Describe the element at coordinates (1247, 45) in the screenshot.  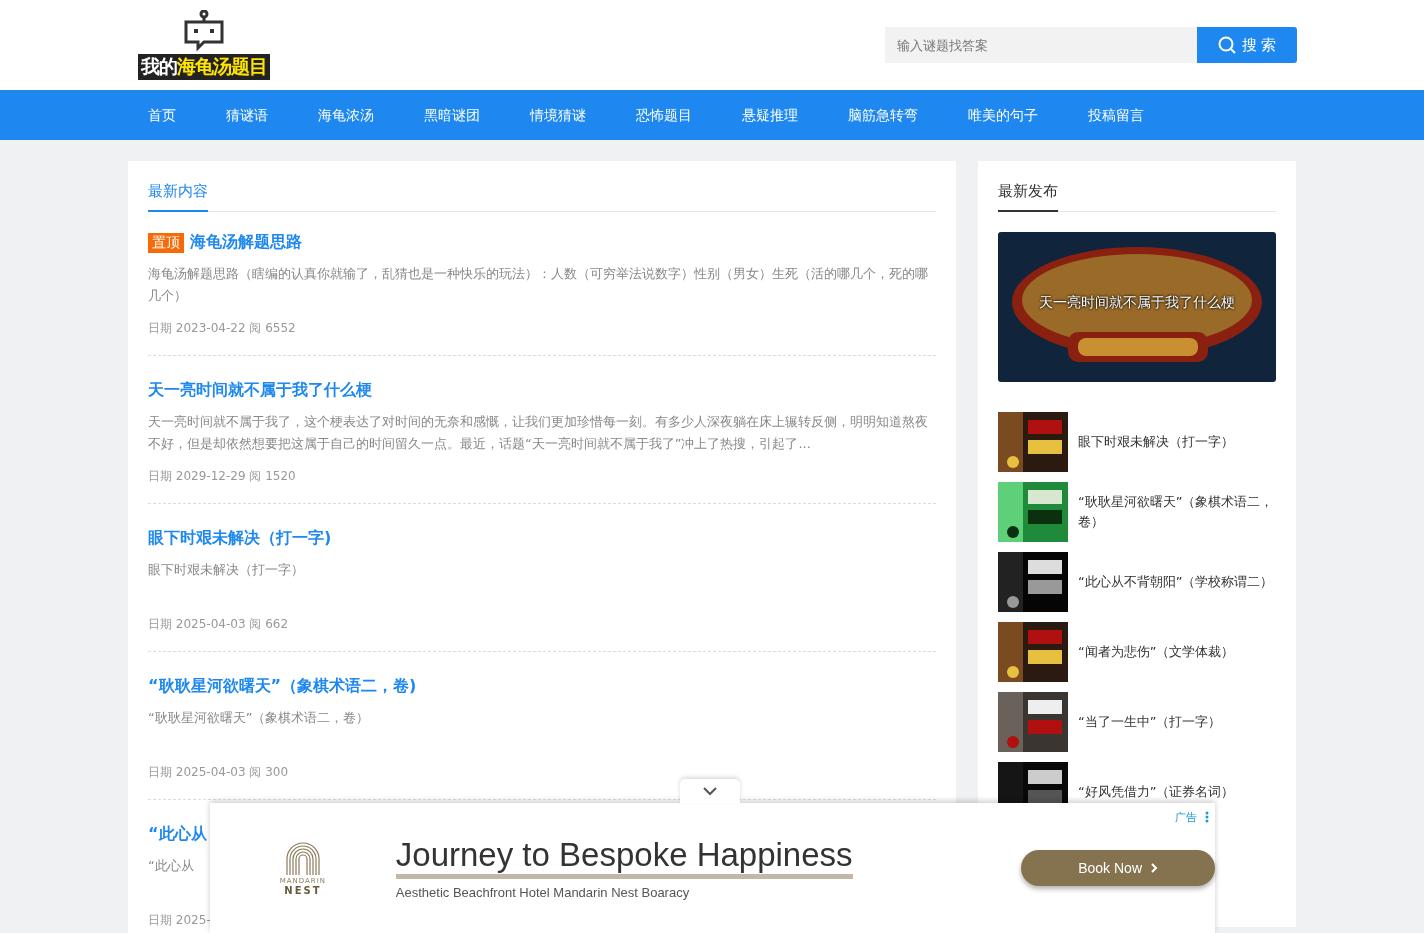
I see `search-button: 搜 索` at that location.